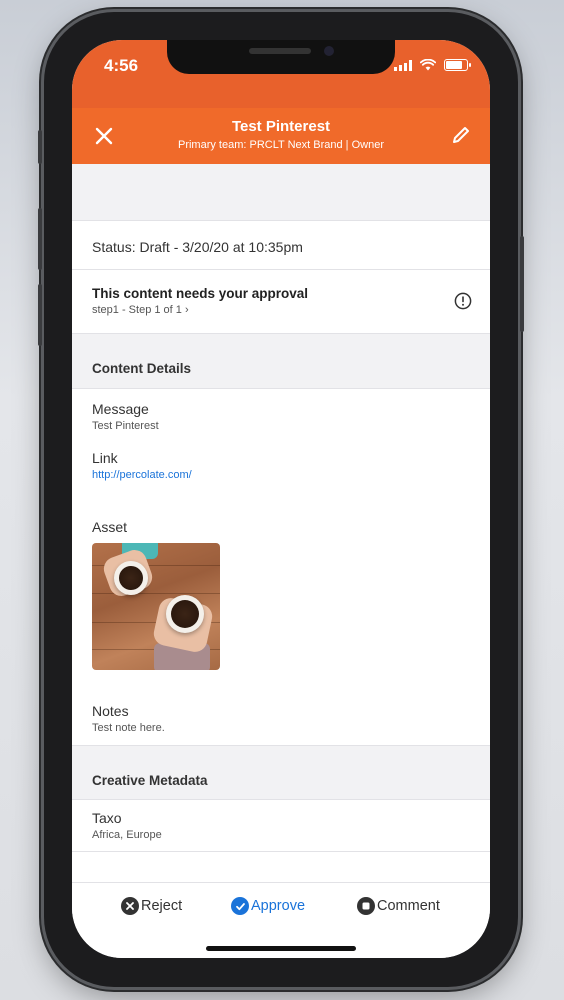 The width and height of the screenshot is (564, 1000). I want to click on message-field: Message Test Pinterest, so click(281, 410).